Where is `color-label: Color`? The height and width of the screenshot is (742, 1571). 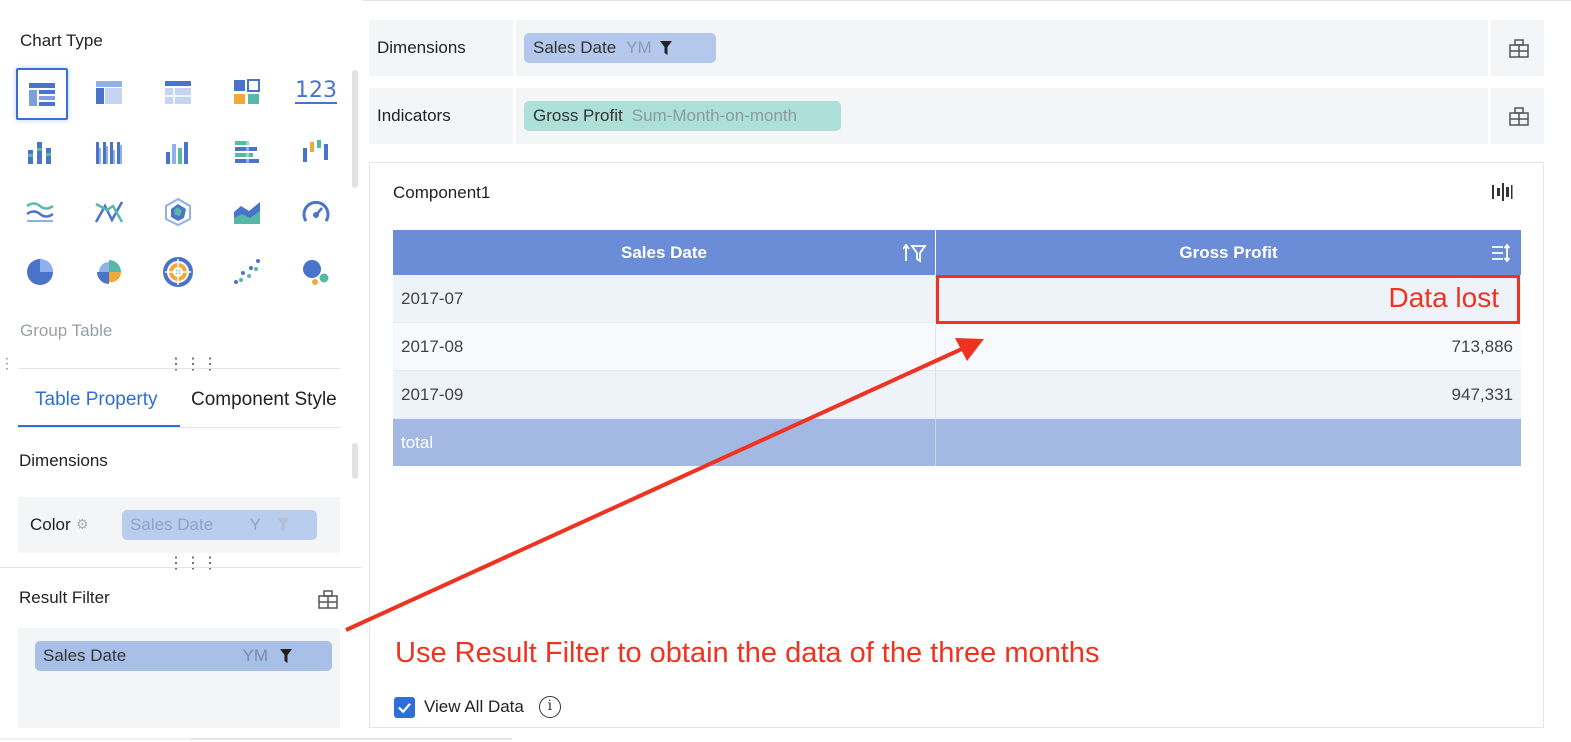
color-label: Color is located at coordinates (50, 524).